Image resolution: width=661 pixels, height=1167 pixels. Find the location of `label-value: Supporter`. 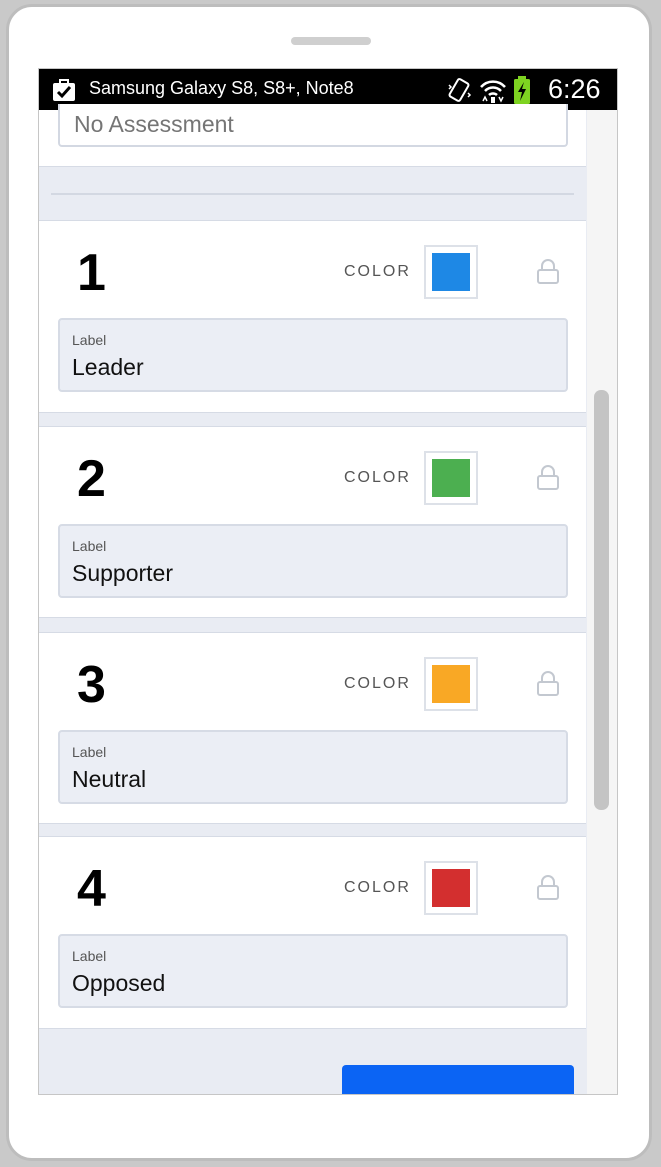

label-value: Supporter is located at coordinates (122, 573).